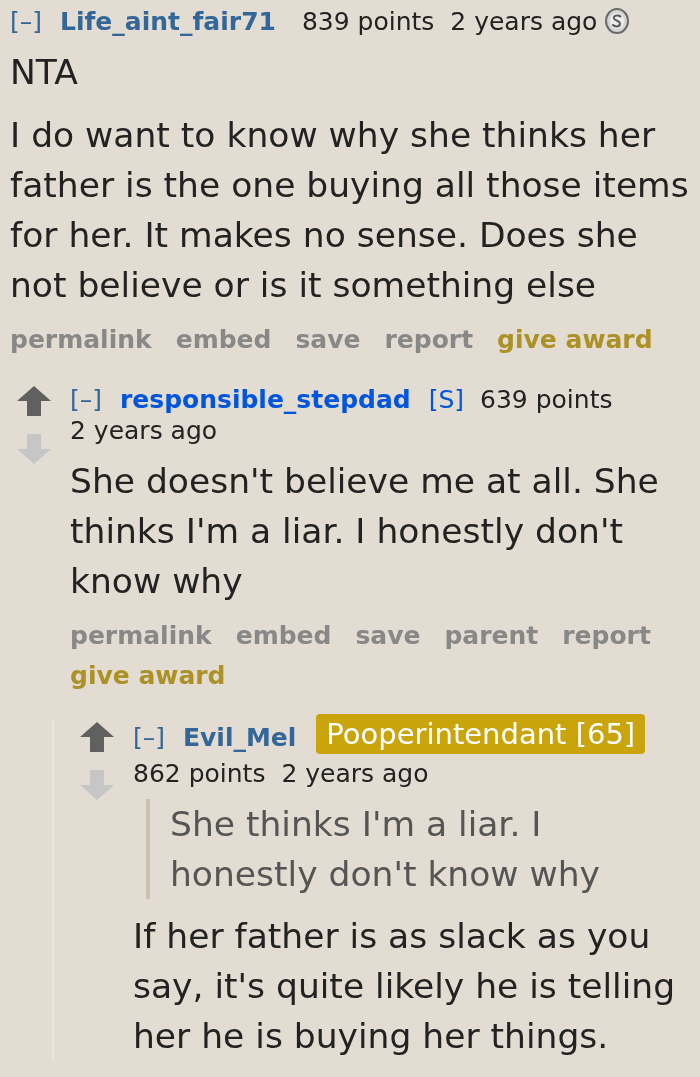 The width and height of the screenshot is (700, 1077). Describe the element at coordinates (446, 399) in the screenshot. I see `submitter-tag: [S]` at that location.